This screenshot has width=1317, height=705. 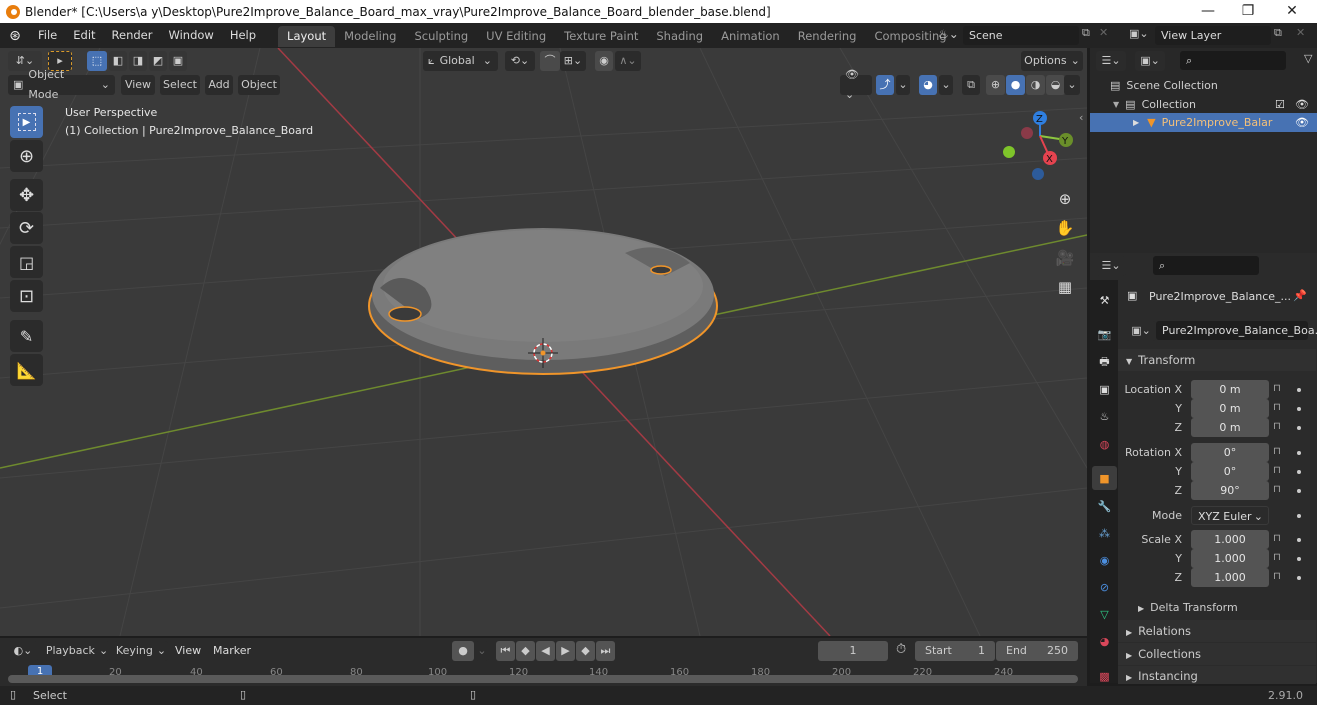 What do you see at coordinates (26, 370) in the screenshot?
I see `measure-tool: 📐` at bounding box center [26, 370].